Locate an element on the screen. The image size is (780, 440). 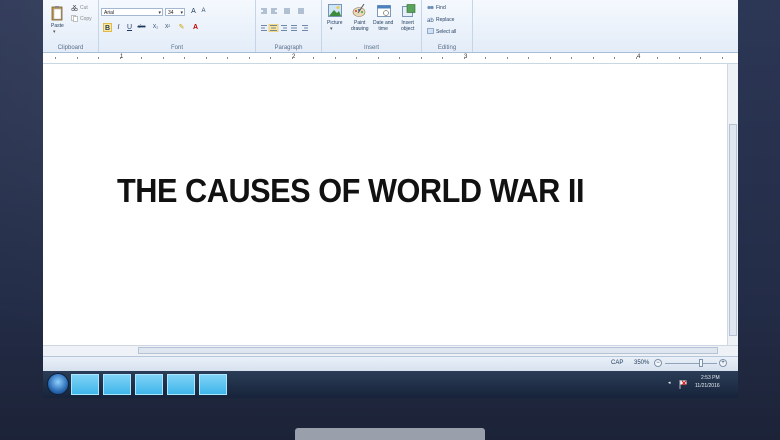
font-group-label: Font is located at coordinates (176, 48).